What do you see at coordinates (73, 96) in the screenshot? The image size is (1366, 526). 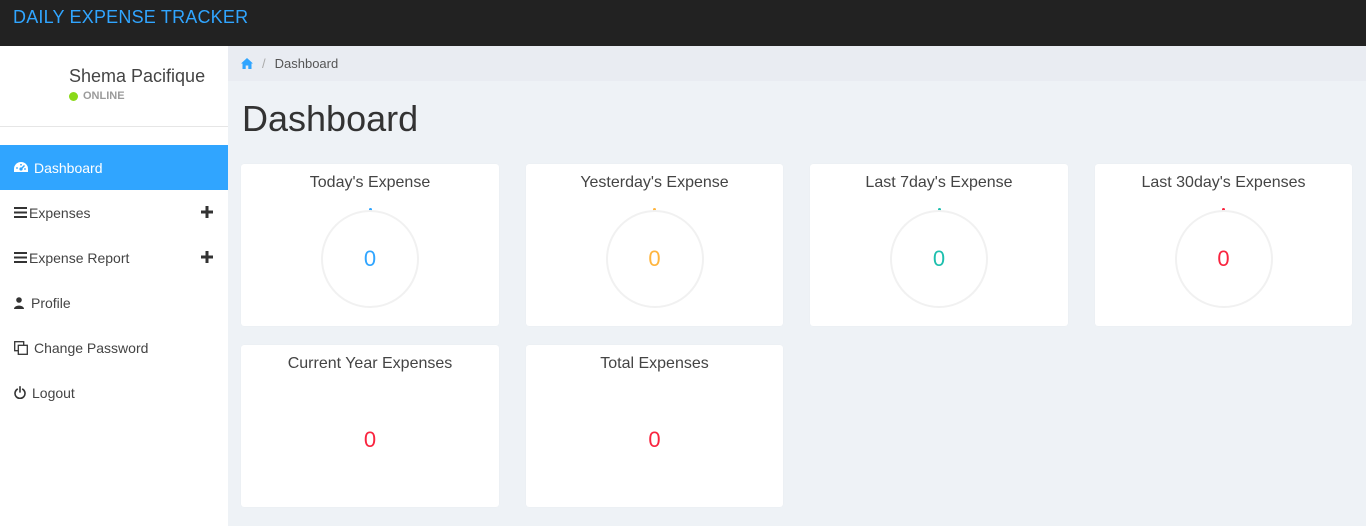 I see `online-status-dot` at bounding box center [73, 96].